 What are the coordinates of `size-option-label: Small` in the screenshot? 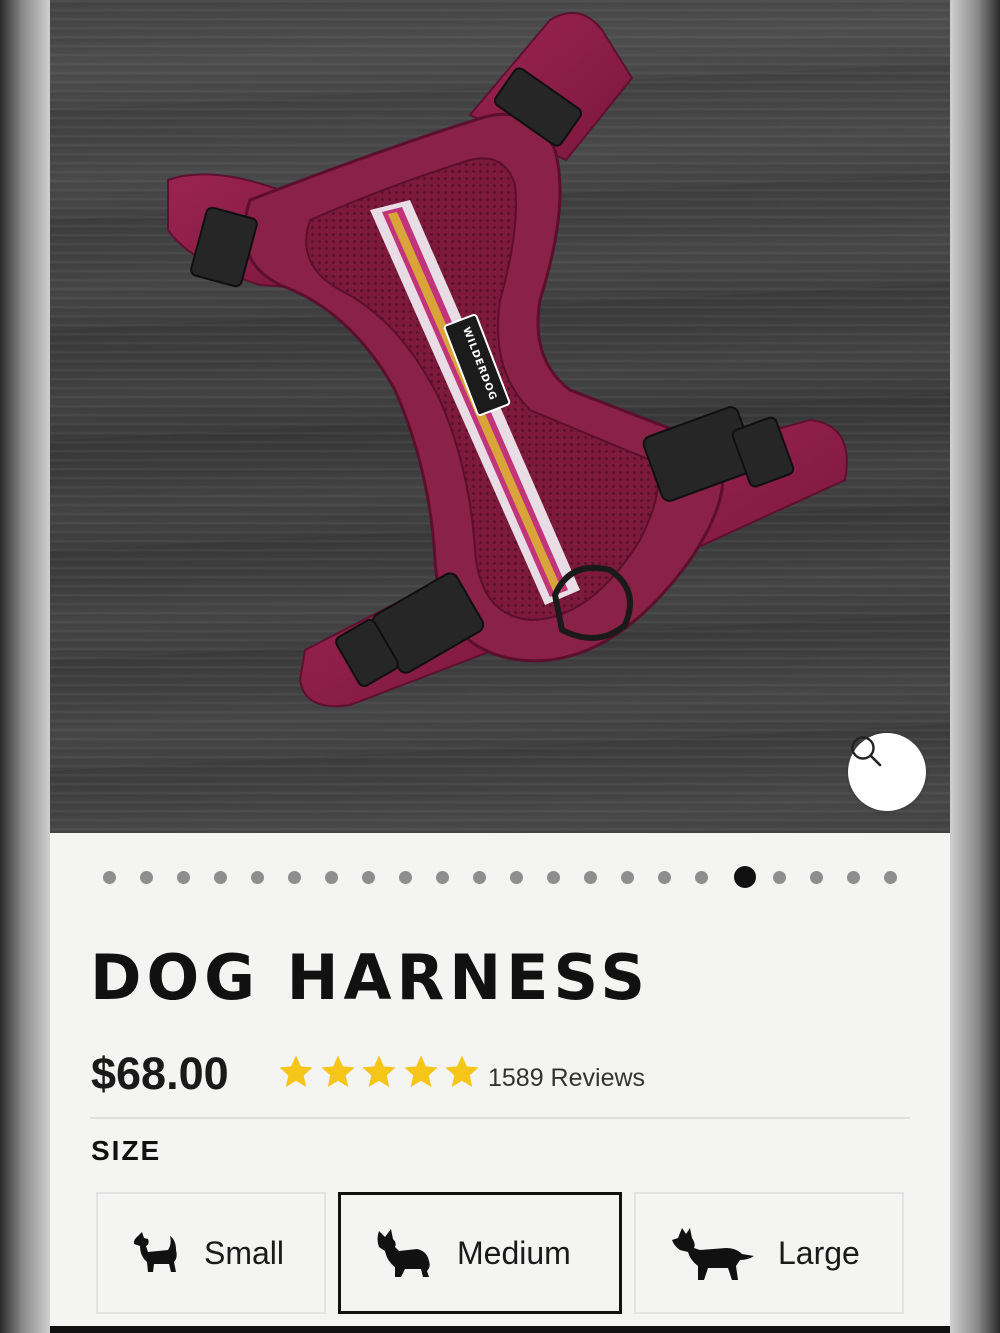 It's located at (244, 1253).